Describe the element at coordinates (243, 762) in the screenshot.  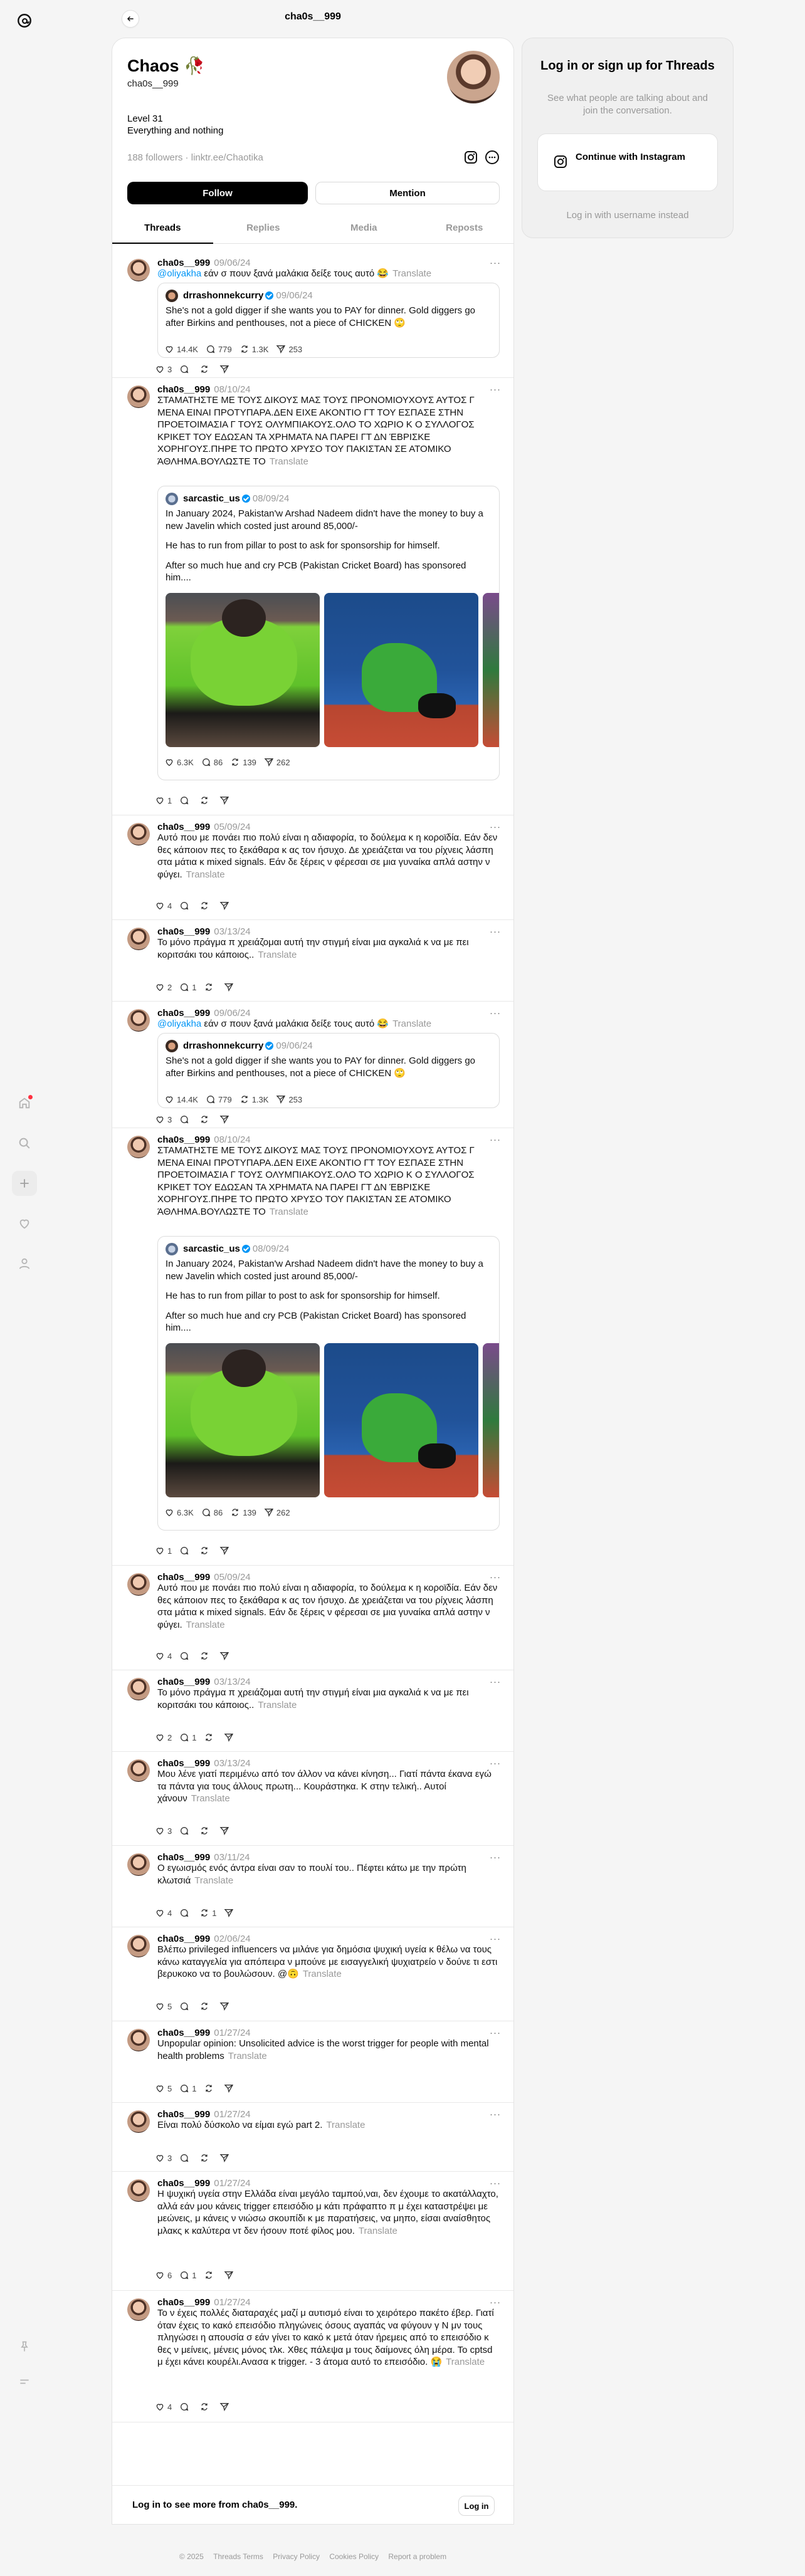
I see `repost-button: 139` at that location.